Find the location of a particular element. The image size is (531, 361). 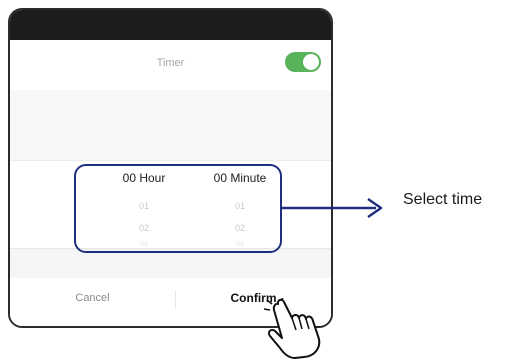

hand-pointer-icon is located at coordinates (292, 328).